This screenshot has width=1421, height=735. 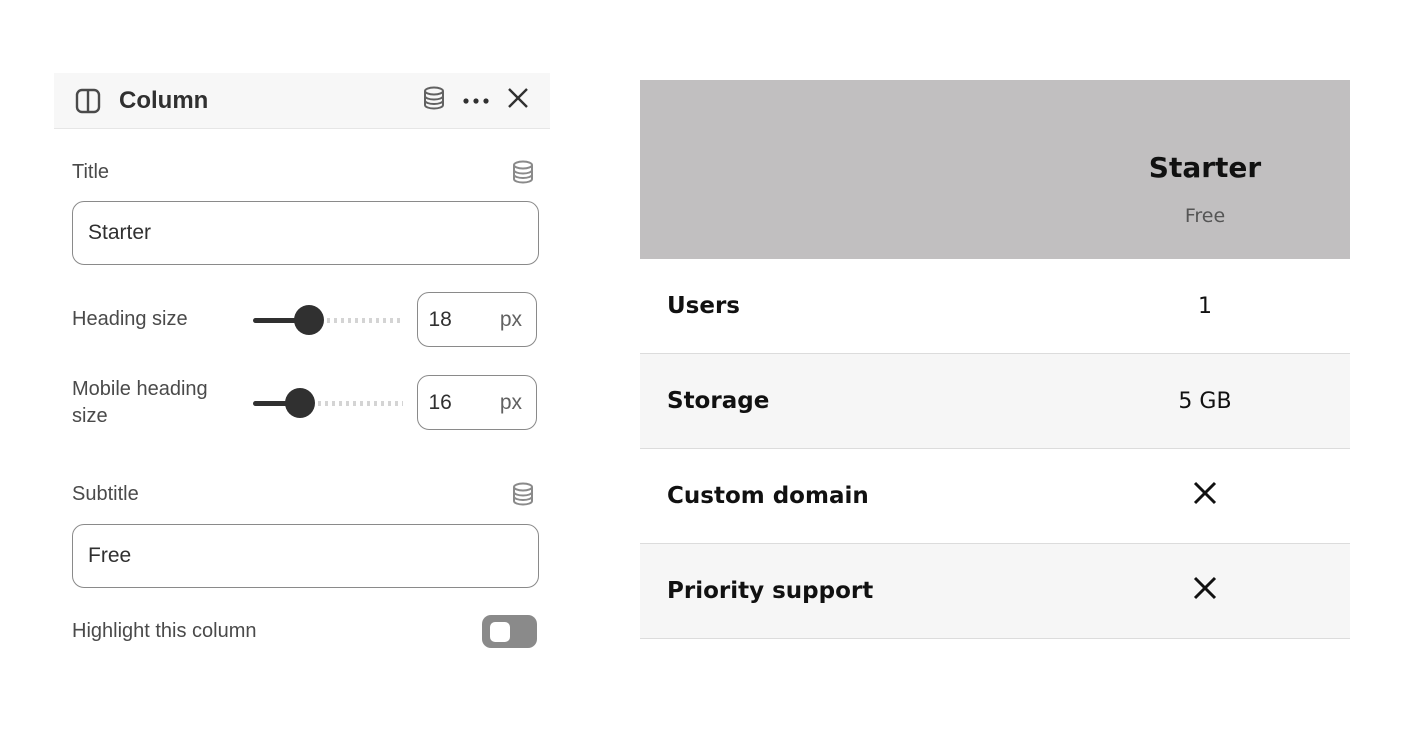 What do you see at coordinates (110, 555) in the screenshot?
I see `subtitle-input-value: Free` at bounding box center [110, 555].